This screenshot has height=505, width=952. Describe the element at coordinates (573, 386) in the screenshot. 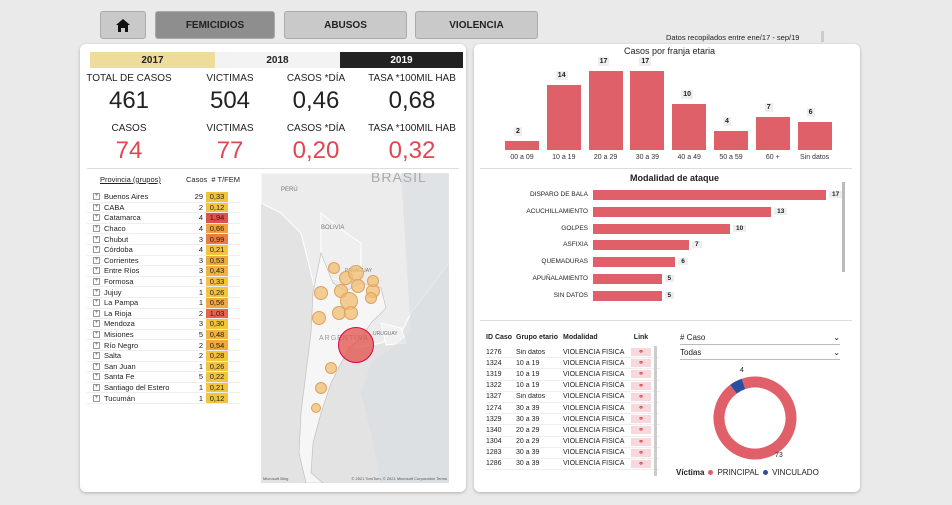

I see `table-row: 1322 10 a 19 VIOLENCIA FÍSICA ⚭` at that location.